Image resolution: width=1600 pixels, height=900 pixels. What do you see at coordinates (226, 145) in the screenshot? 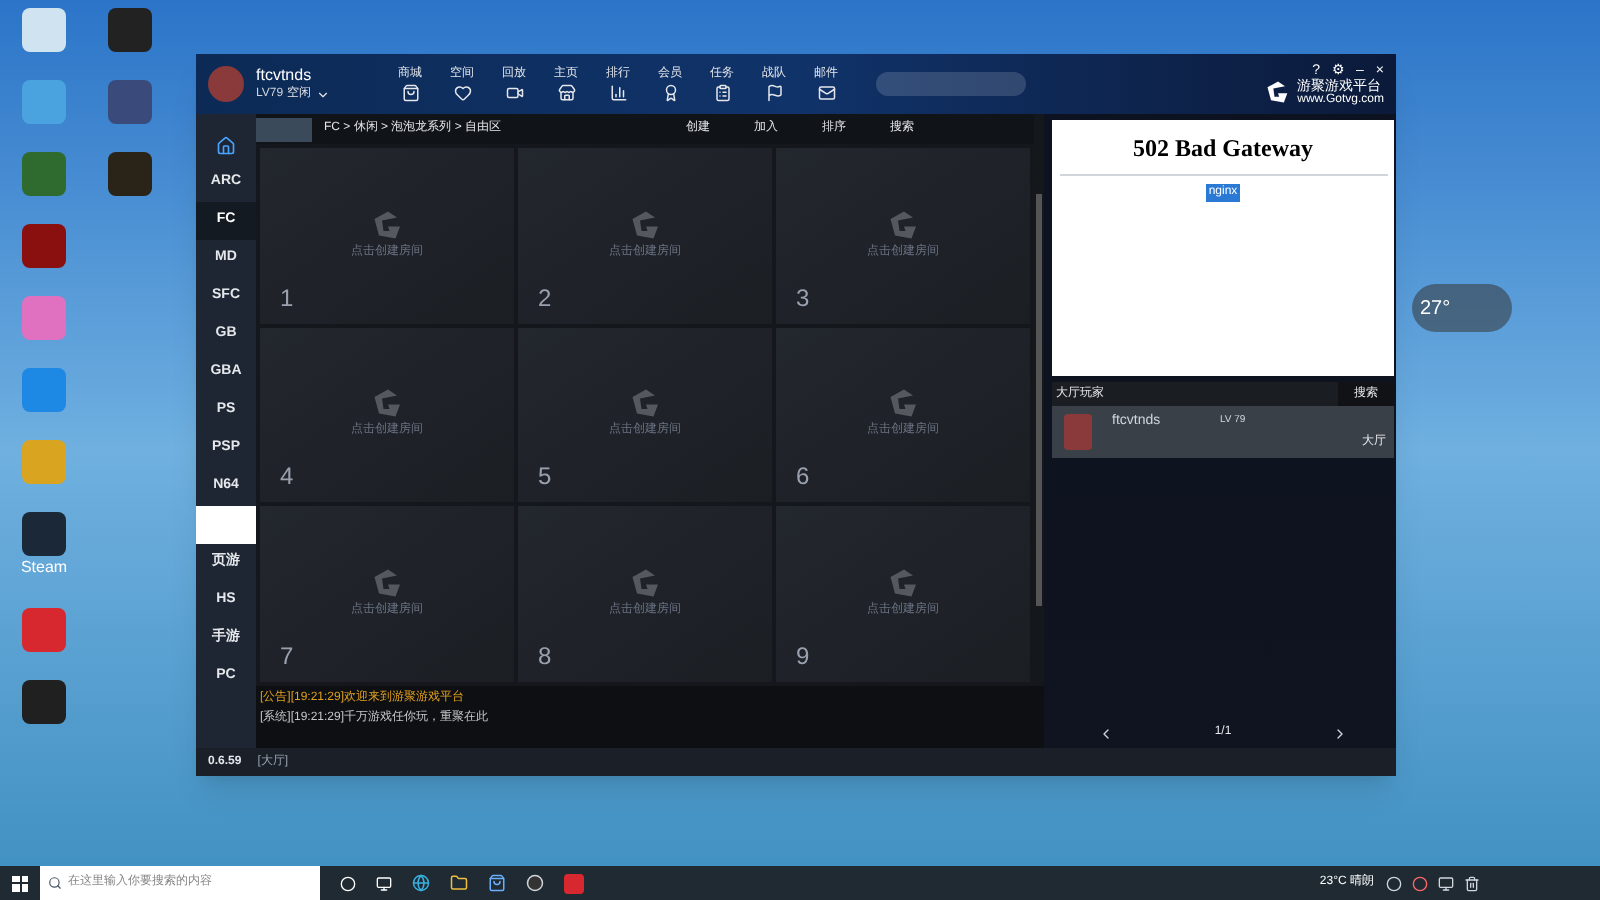
I see `home-icon` at bounding box center [226, 145].